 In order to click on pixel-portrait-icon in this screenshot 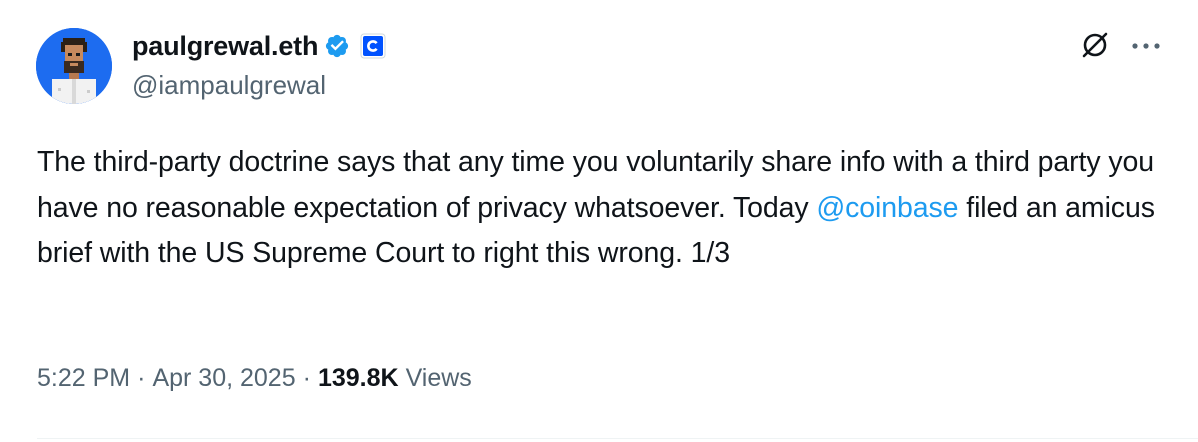, I will do `click(74, 66)`.